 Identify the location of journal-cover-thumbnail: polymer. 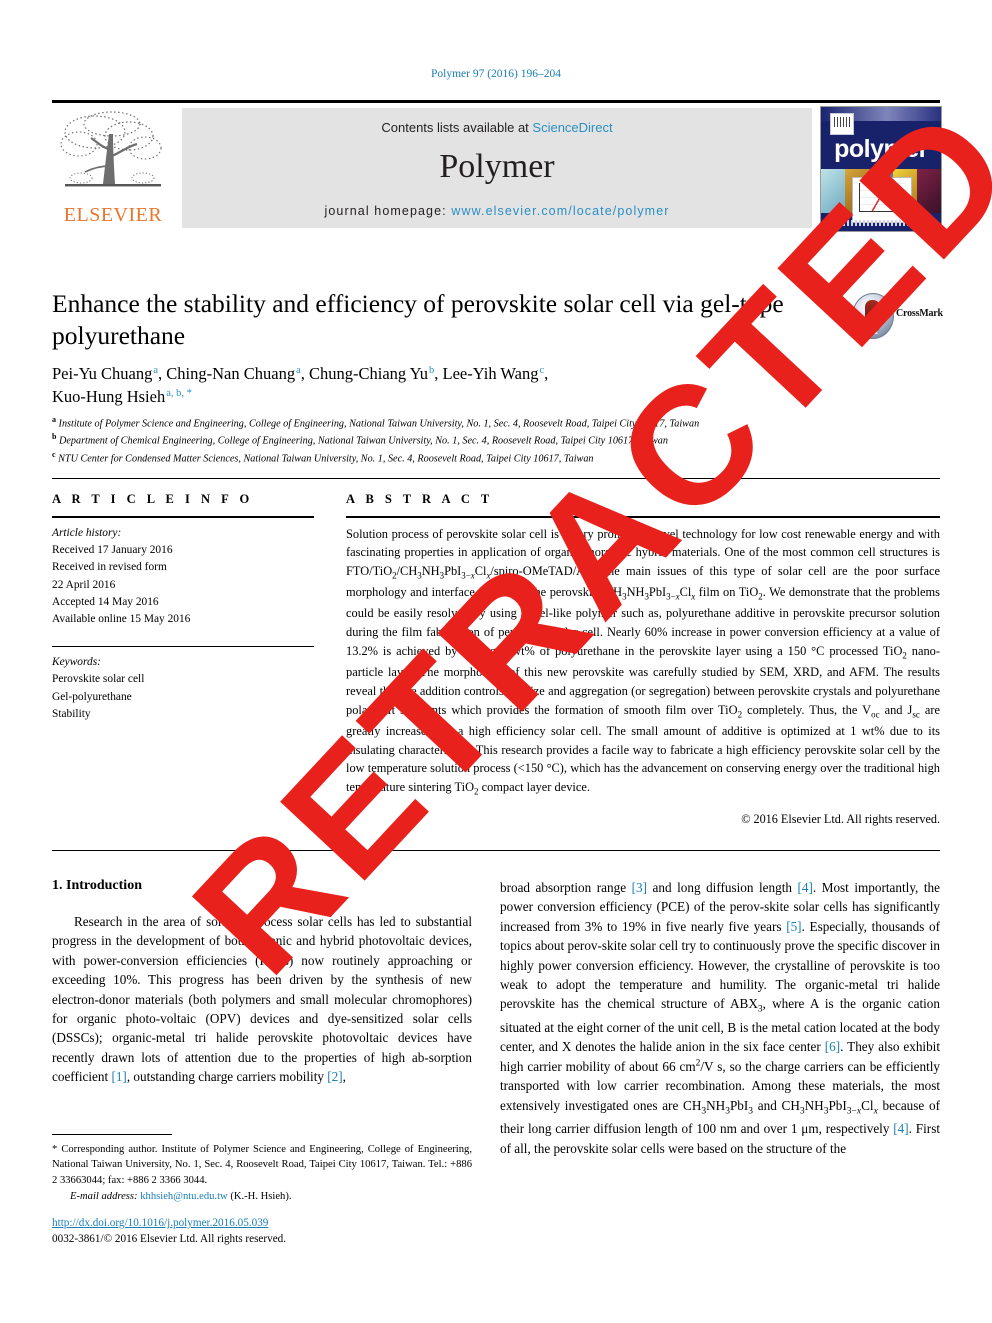
(881, 169).